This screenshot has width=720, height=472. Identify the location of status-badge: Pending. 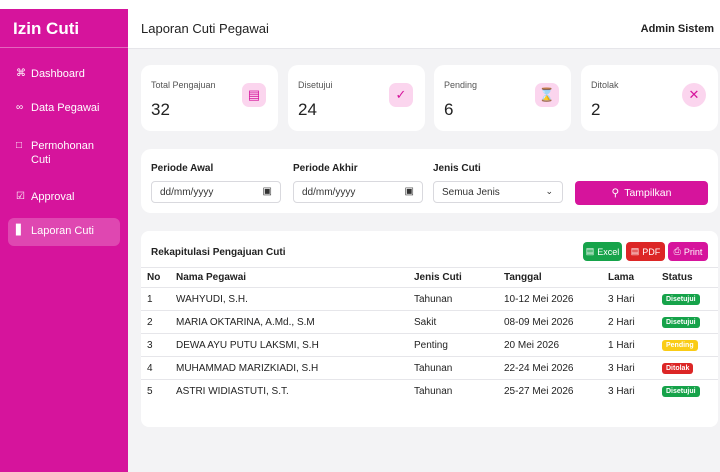
(680, 345).